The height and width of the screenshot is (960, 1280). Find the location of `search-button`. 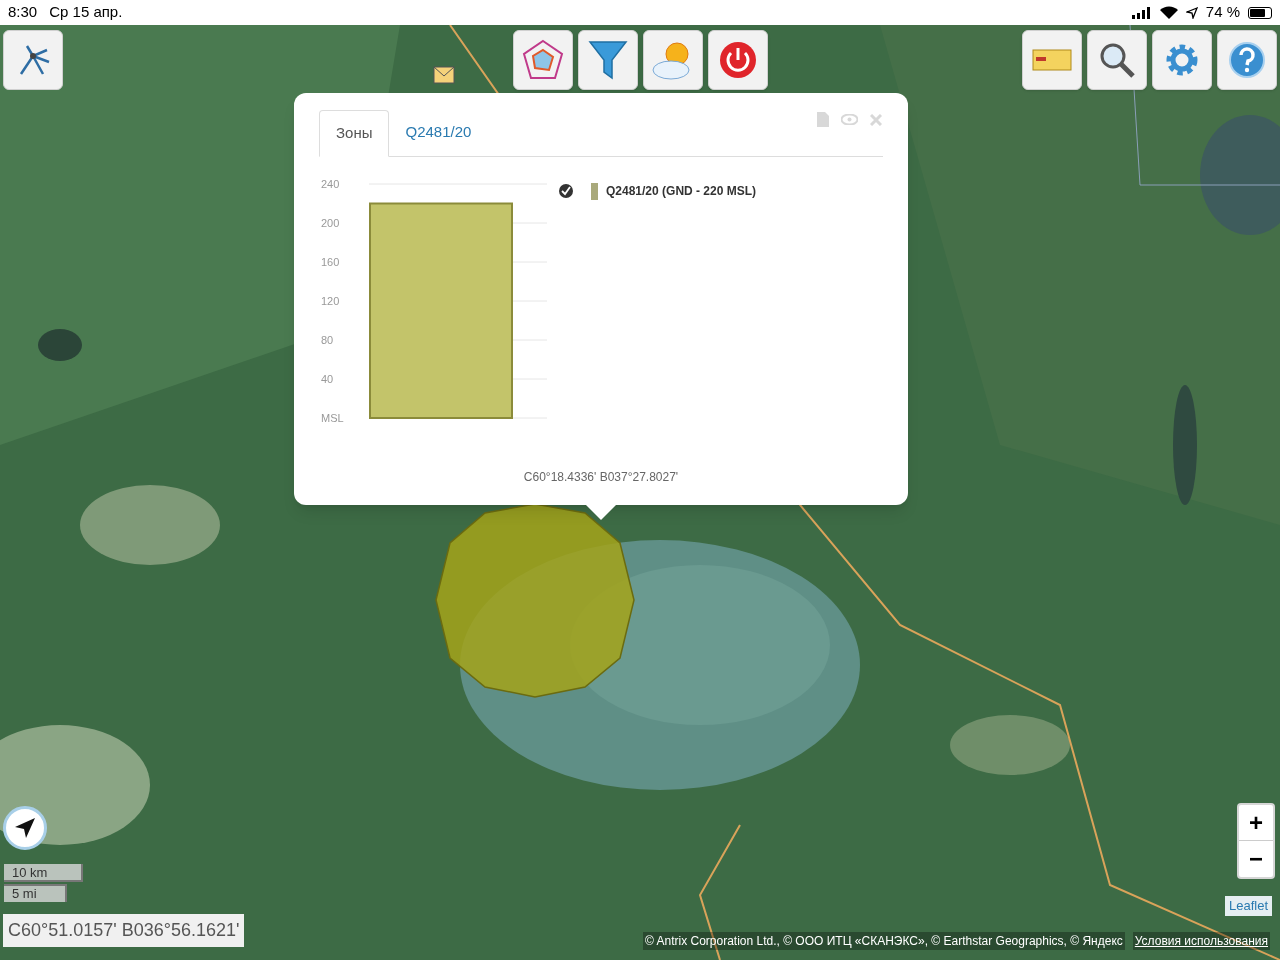

search-button is located at coordinates (1117, 60).